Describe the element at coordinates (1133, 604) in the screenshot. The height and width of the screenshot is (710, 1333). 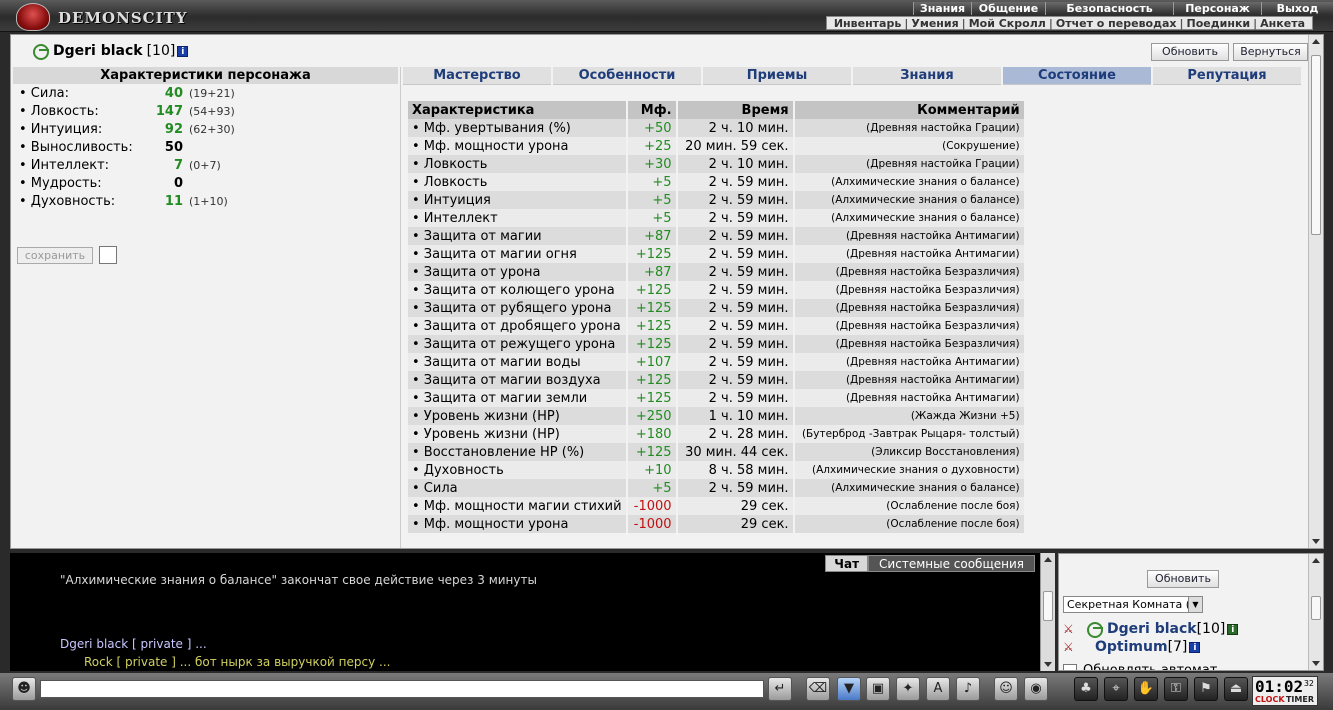
I see `room-select: Секретная Комната (2) ▼` at that location.